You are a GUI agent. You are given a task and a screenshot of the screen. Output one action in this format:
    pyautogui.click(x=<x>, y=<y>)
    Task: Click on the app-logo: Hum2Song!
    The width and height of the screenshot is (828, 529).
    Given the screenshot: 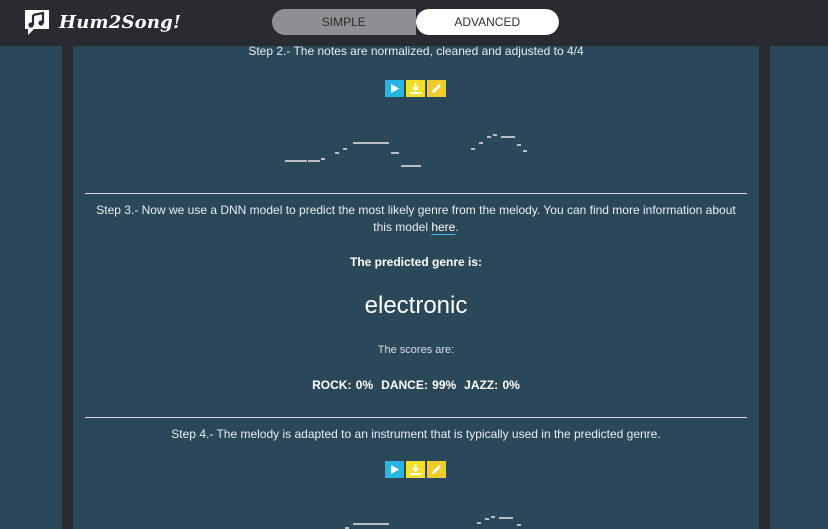 What is the action you would take?
    pyautogui.click(x=101, y=22)
    